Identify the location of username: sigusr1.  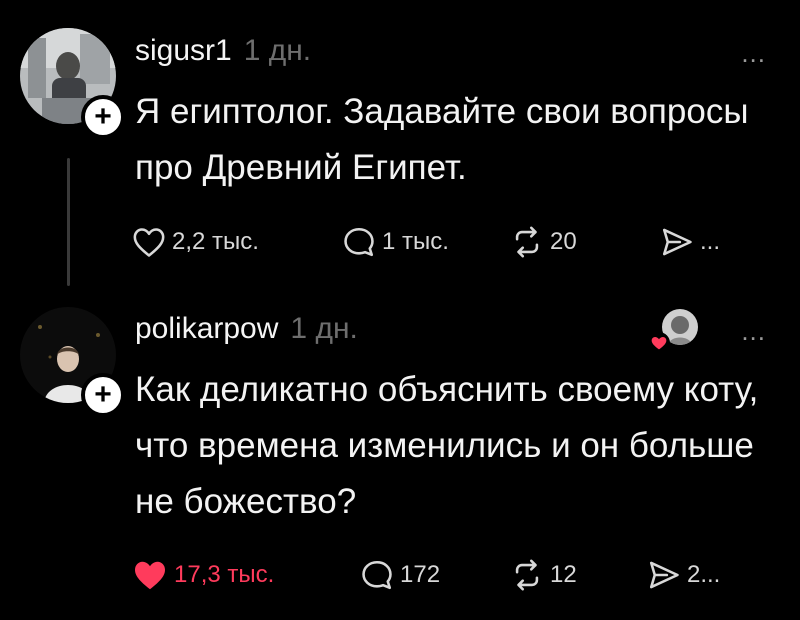
(183, 51).